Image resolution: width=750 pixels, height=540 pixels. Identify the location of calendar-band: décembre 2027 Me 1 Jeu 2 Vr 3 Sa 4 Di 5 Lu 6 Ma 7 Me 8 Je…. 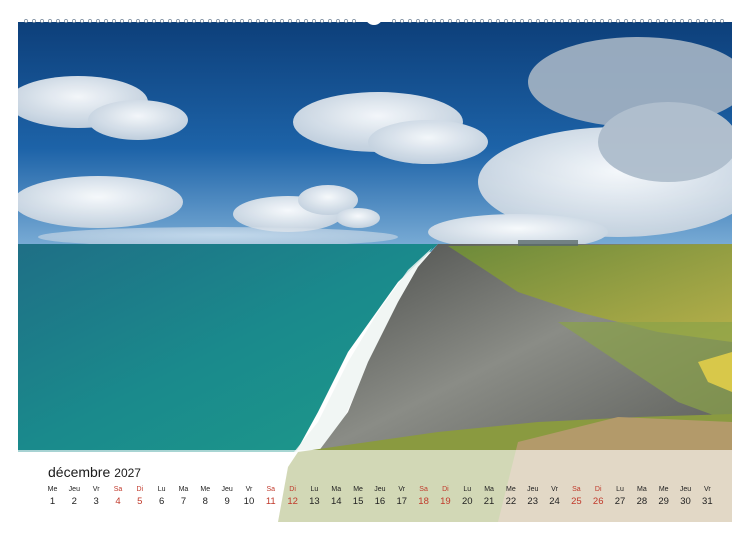
(375, 486).